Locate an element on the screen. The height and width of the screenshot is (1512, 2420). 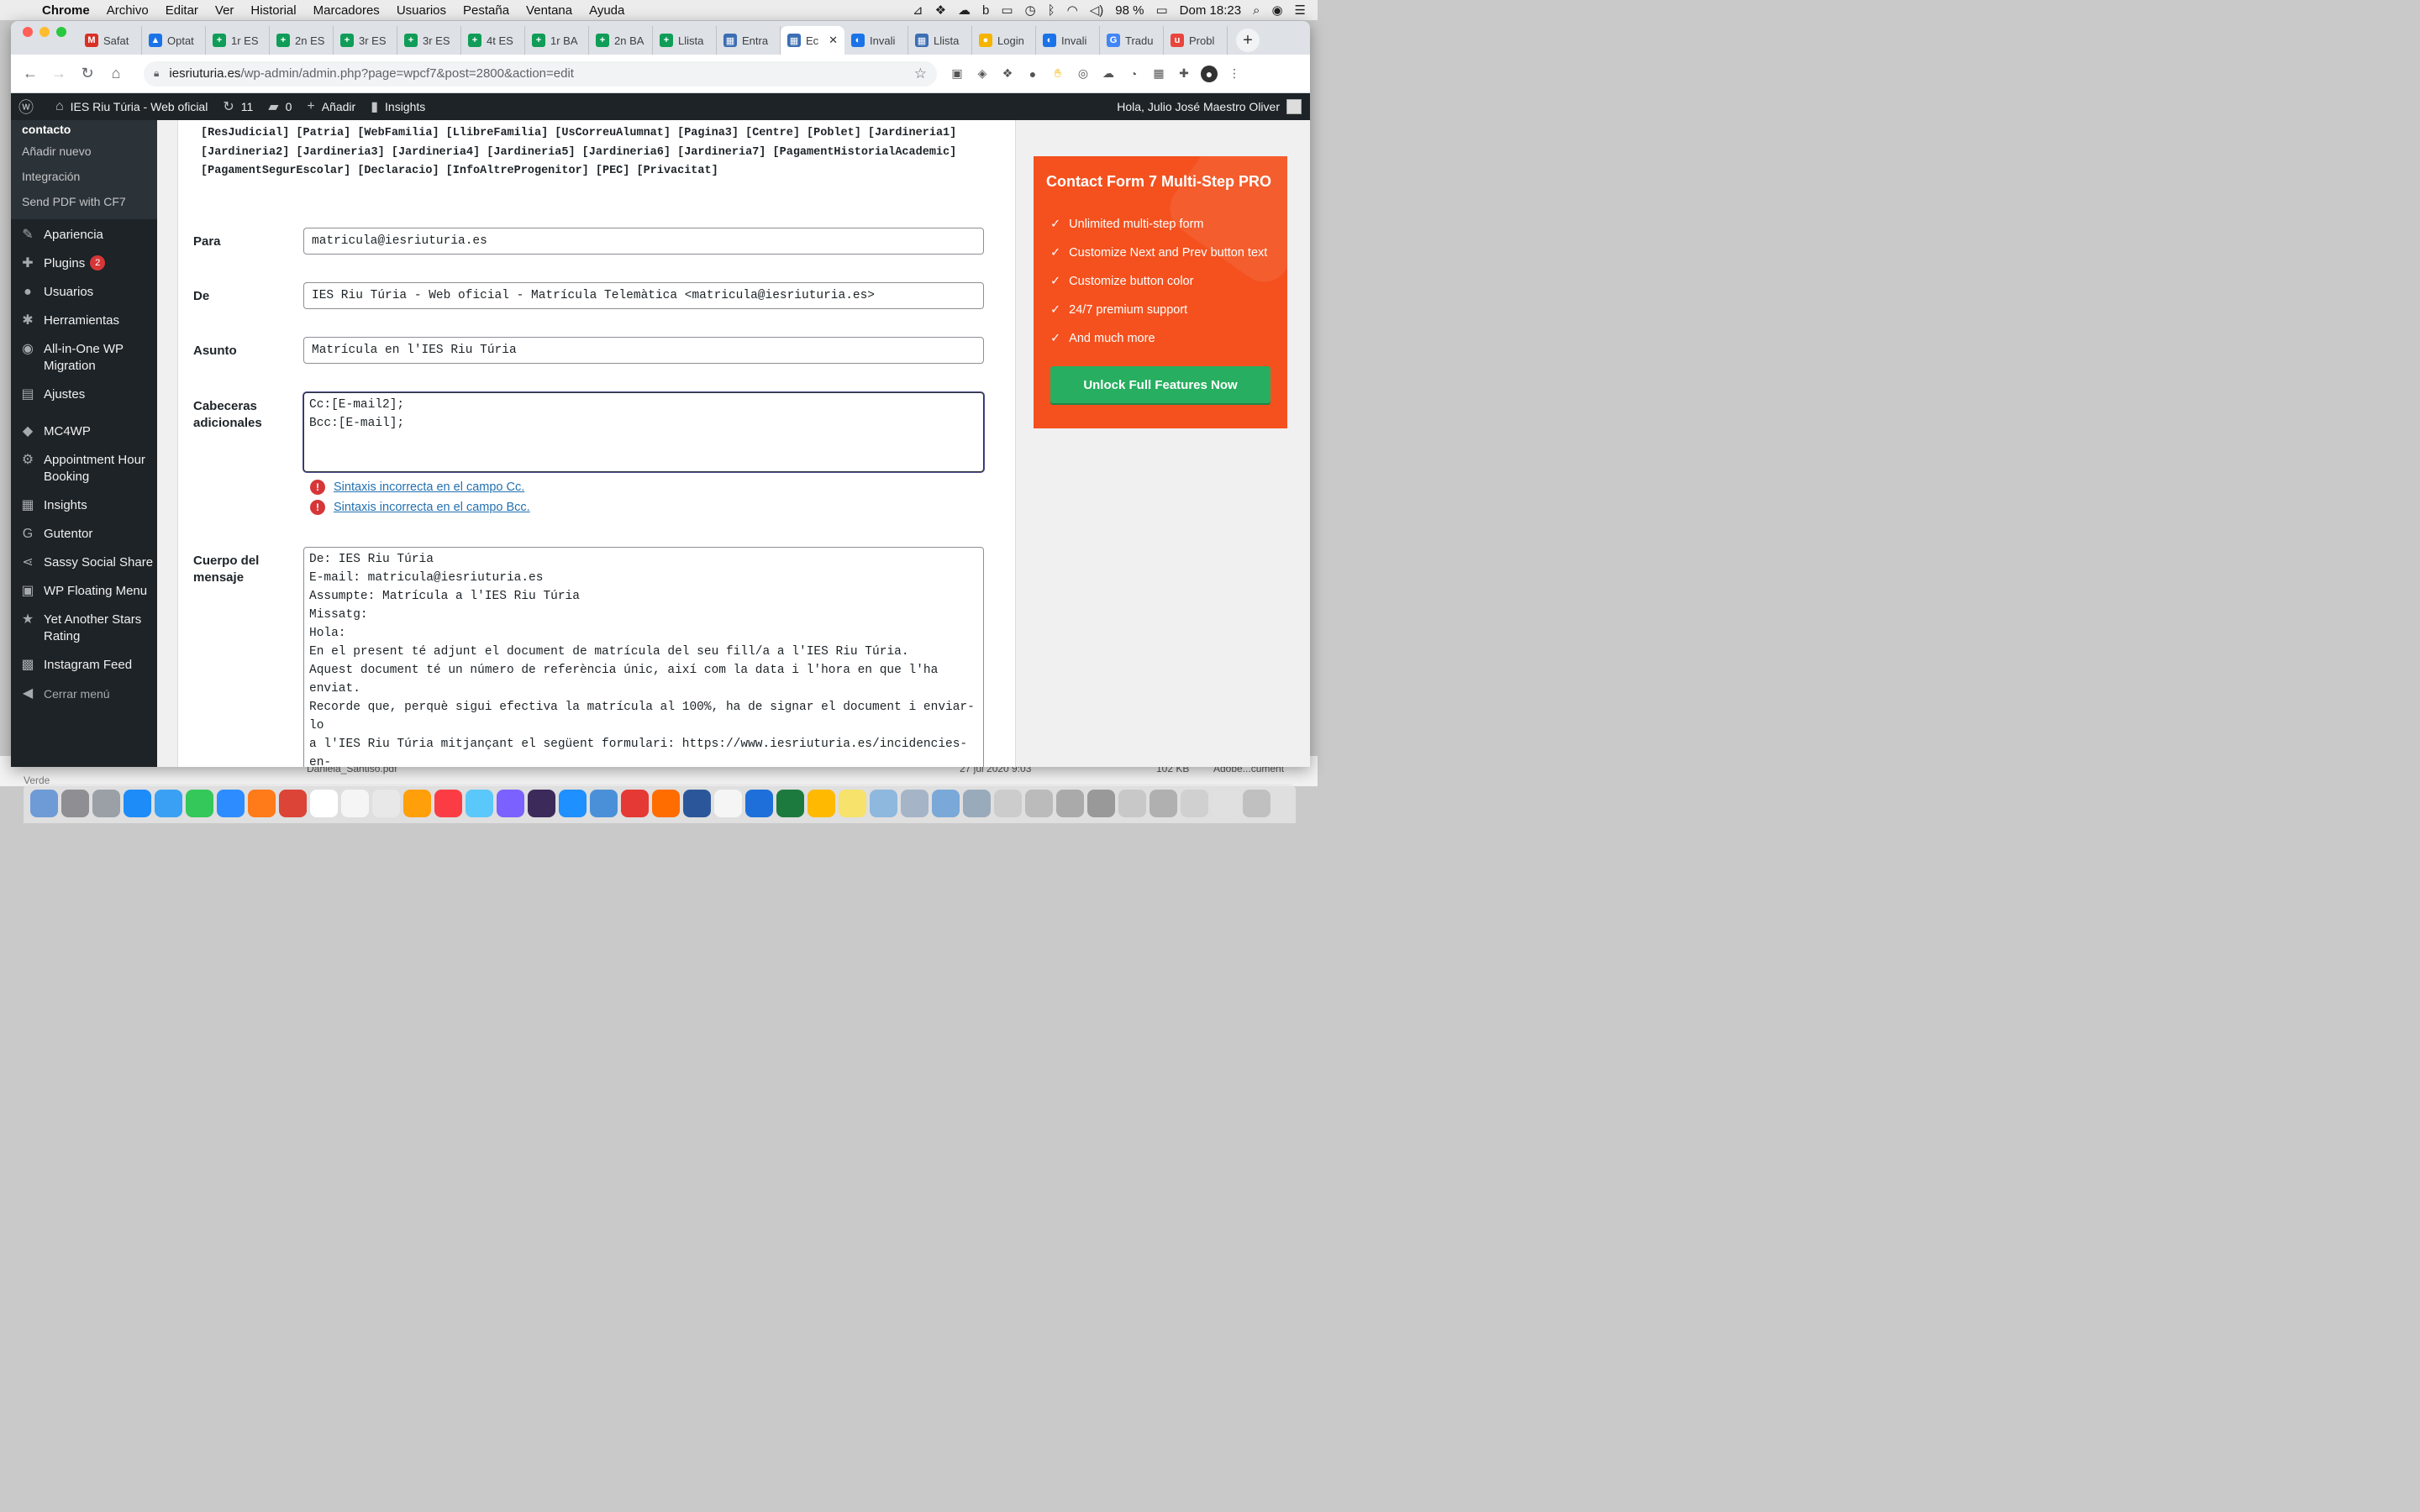
browser-tab: M Safat is located at coordinates (110, 40).